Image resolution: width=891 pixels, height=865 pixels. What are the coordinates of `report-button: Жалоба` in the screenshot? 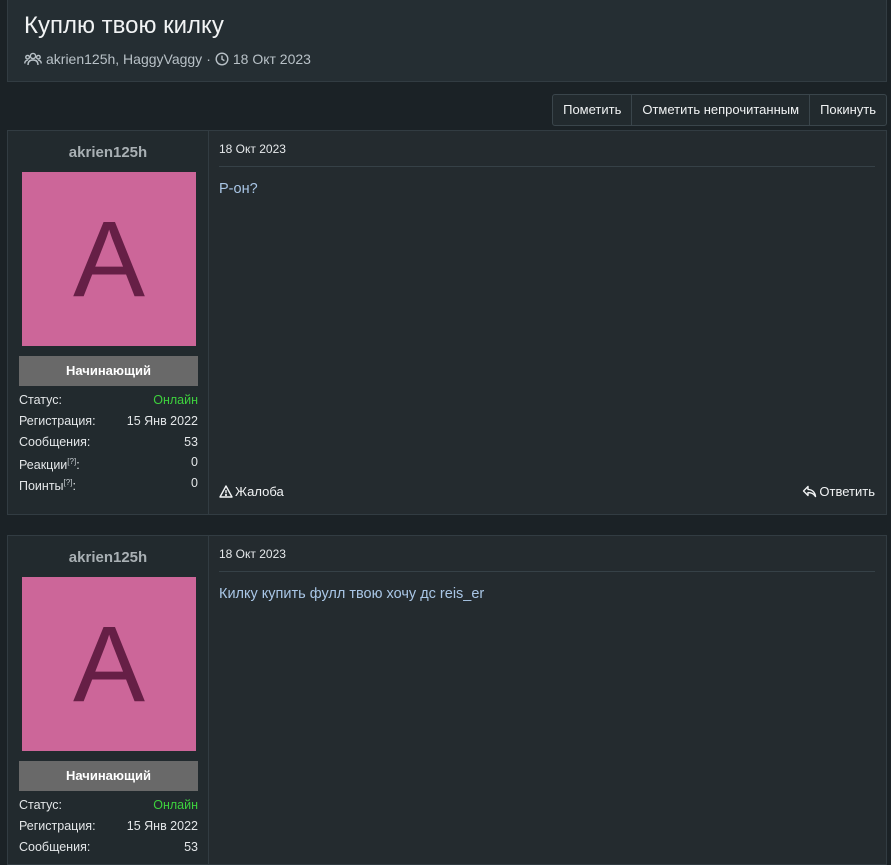 It's located at (251, 491).